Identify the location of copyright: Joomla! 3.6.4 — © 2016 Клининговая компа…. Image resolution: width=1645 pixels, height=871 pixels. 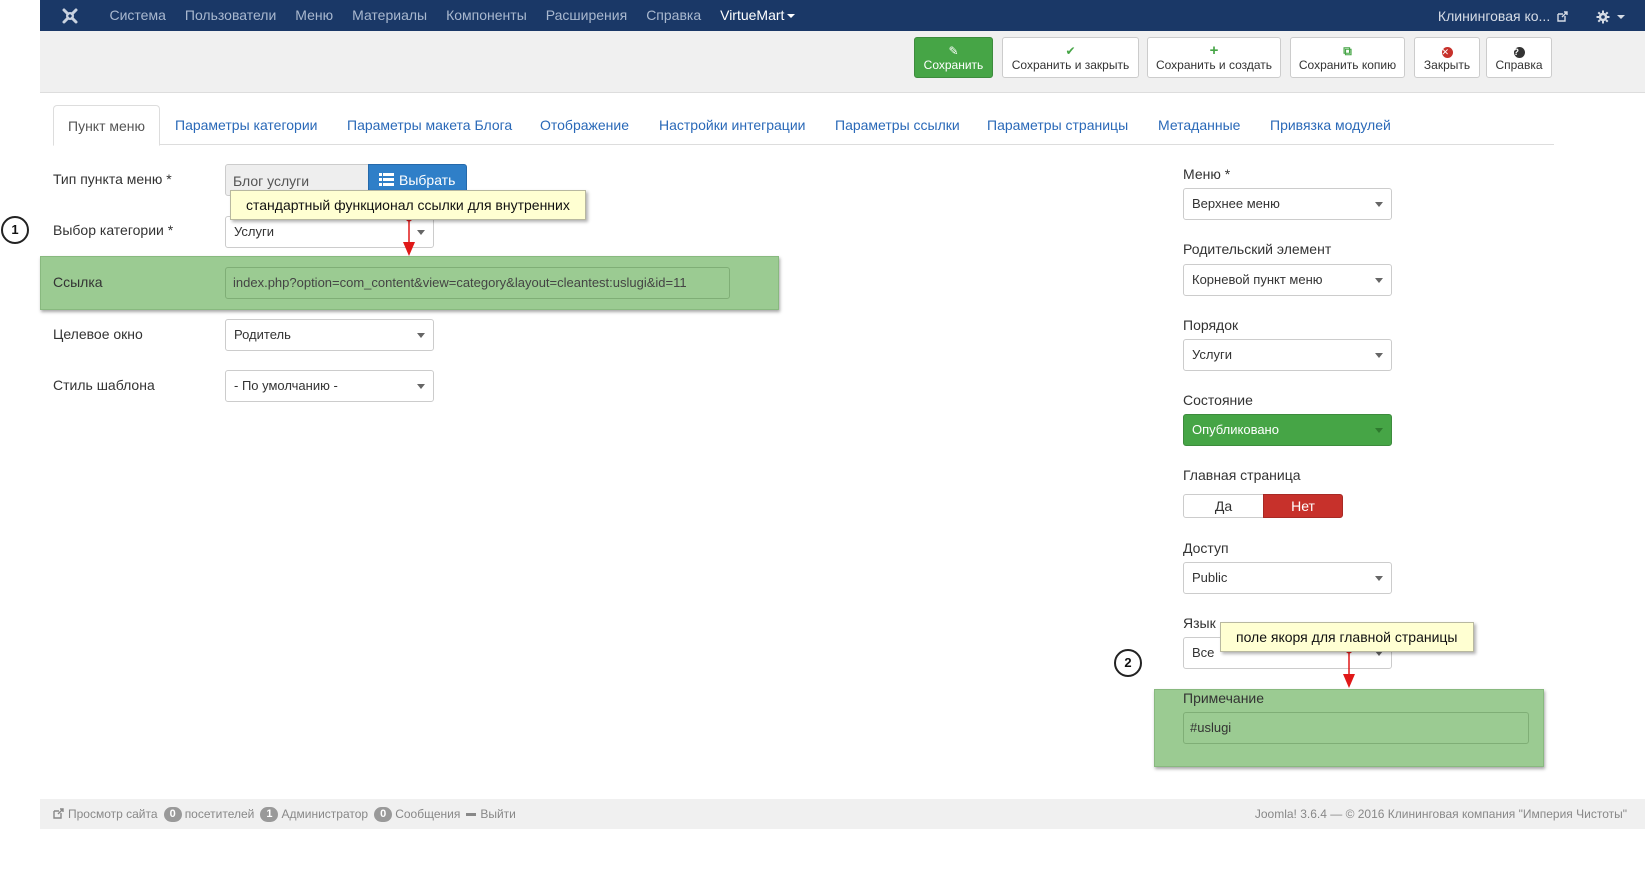
(1440, 814).